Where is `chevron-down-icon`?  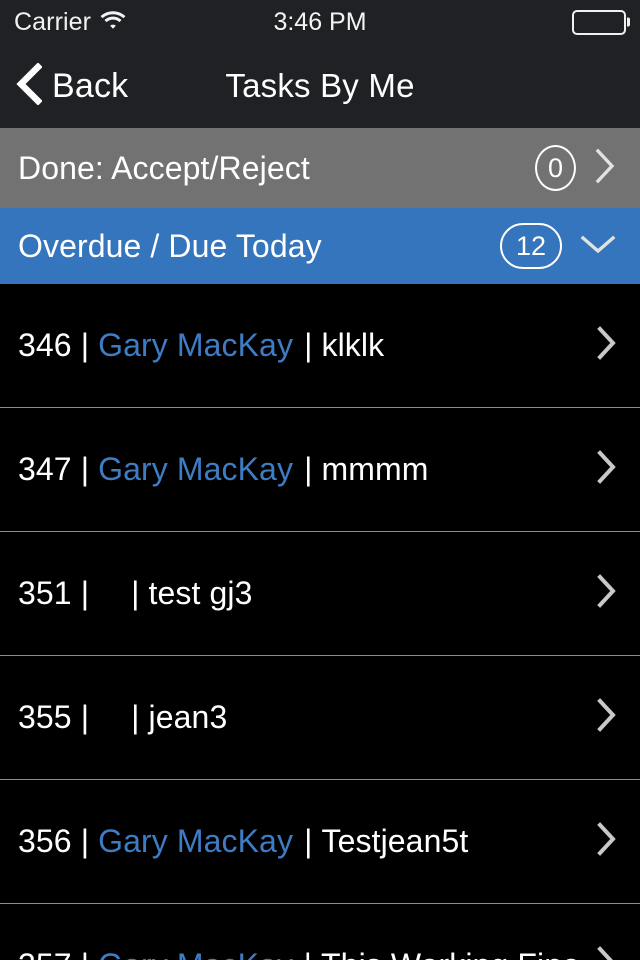 chevron-down-icon is located at coordinates (598, 246).